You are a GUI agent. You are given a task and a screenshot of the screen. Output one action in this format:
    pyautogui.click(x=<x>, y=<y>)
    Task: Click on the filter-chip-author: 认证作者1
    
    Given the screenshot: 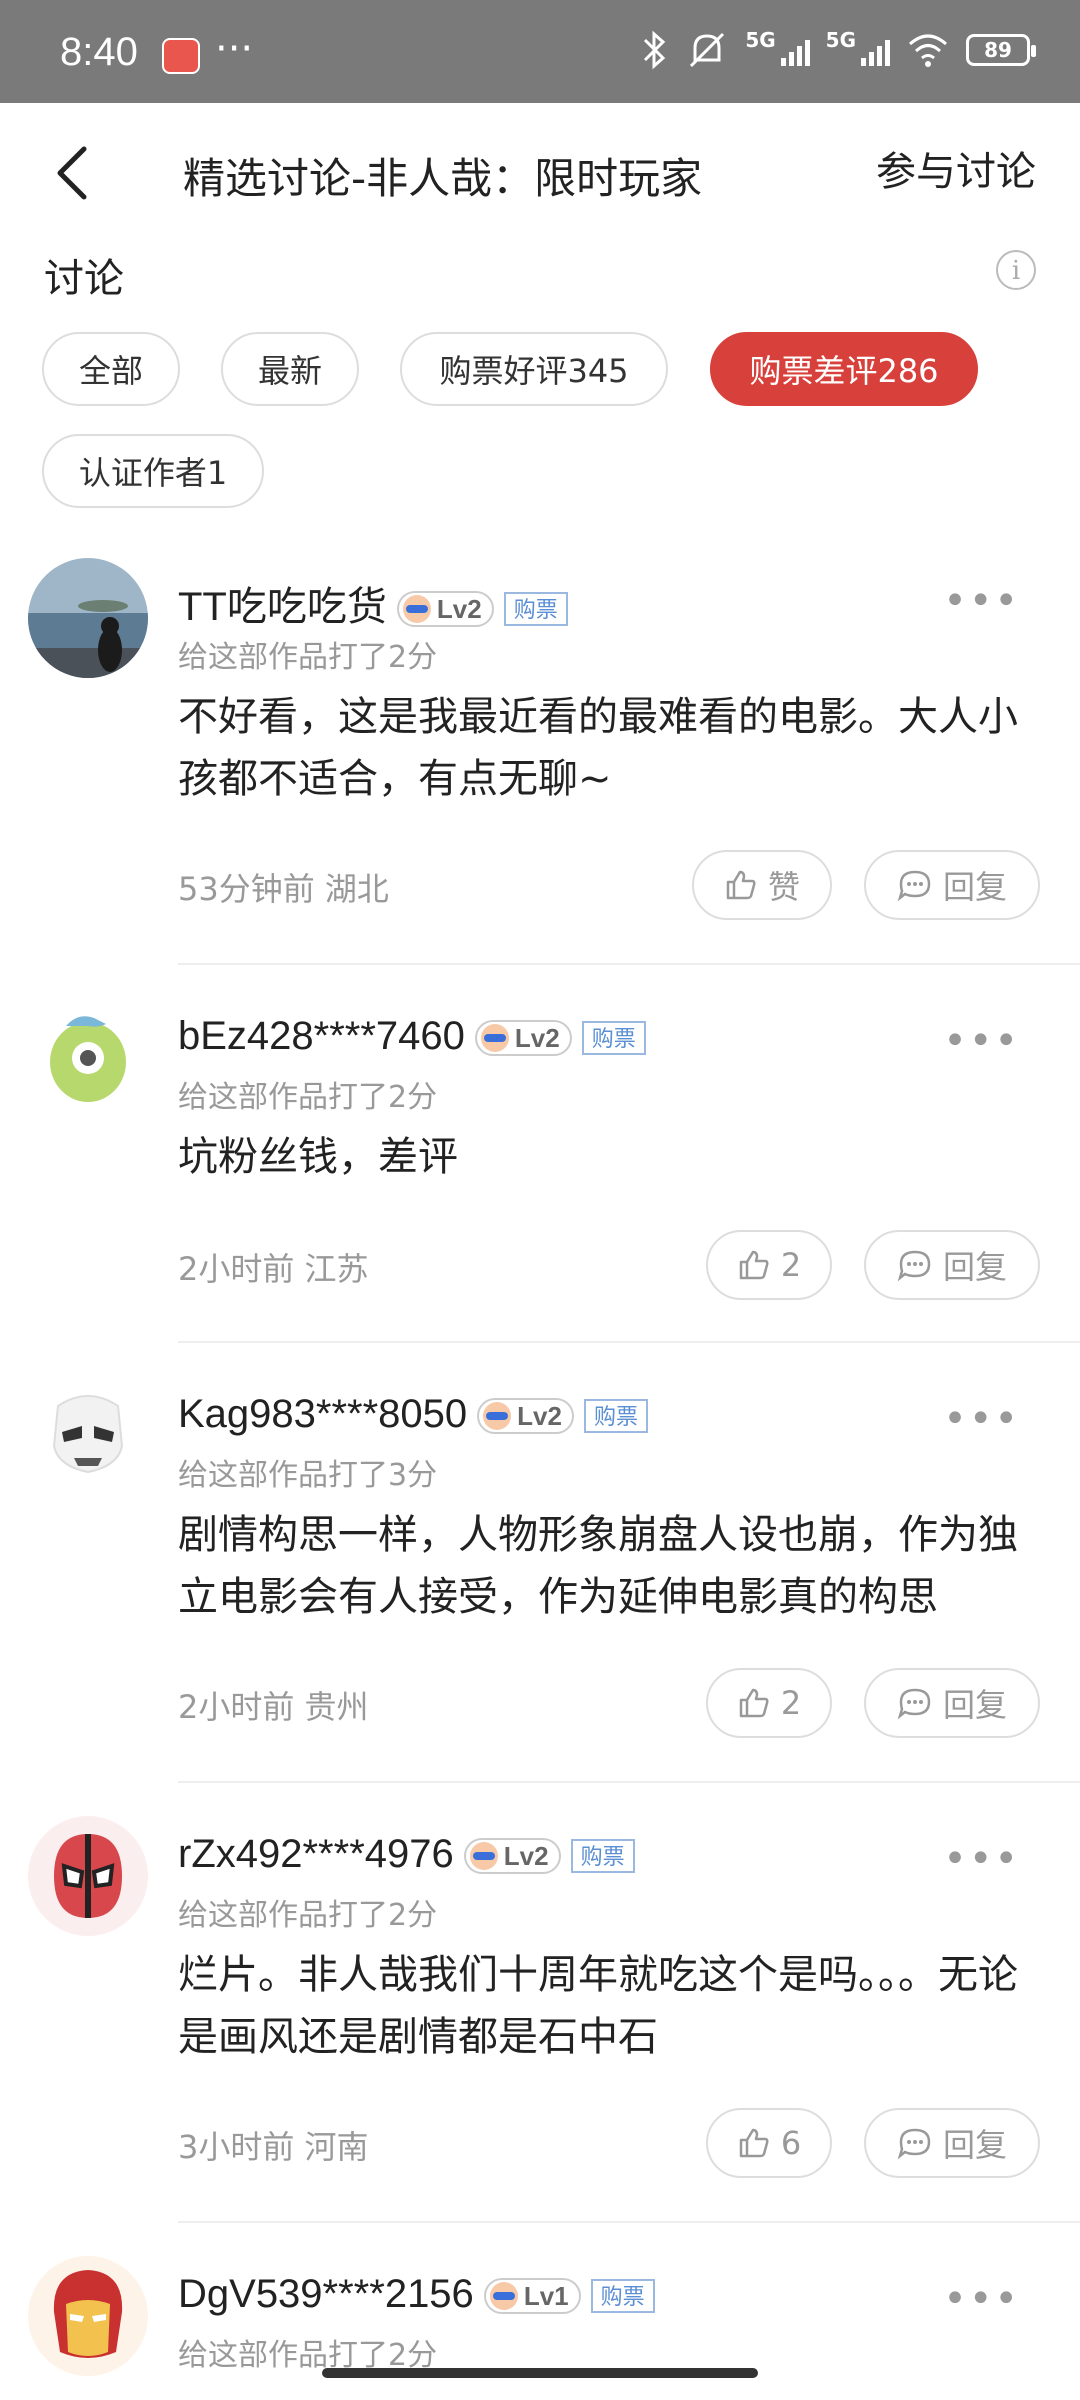 What is the action you would take?
    pyautogui.click(x=153, y=471)
    